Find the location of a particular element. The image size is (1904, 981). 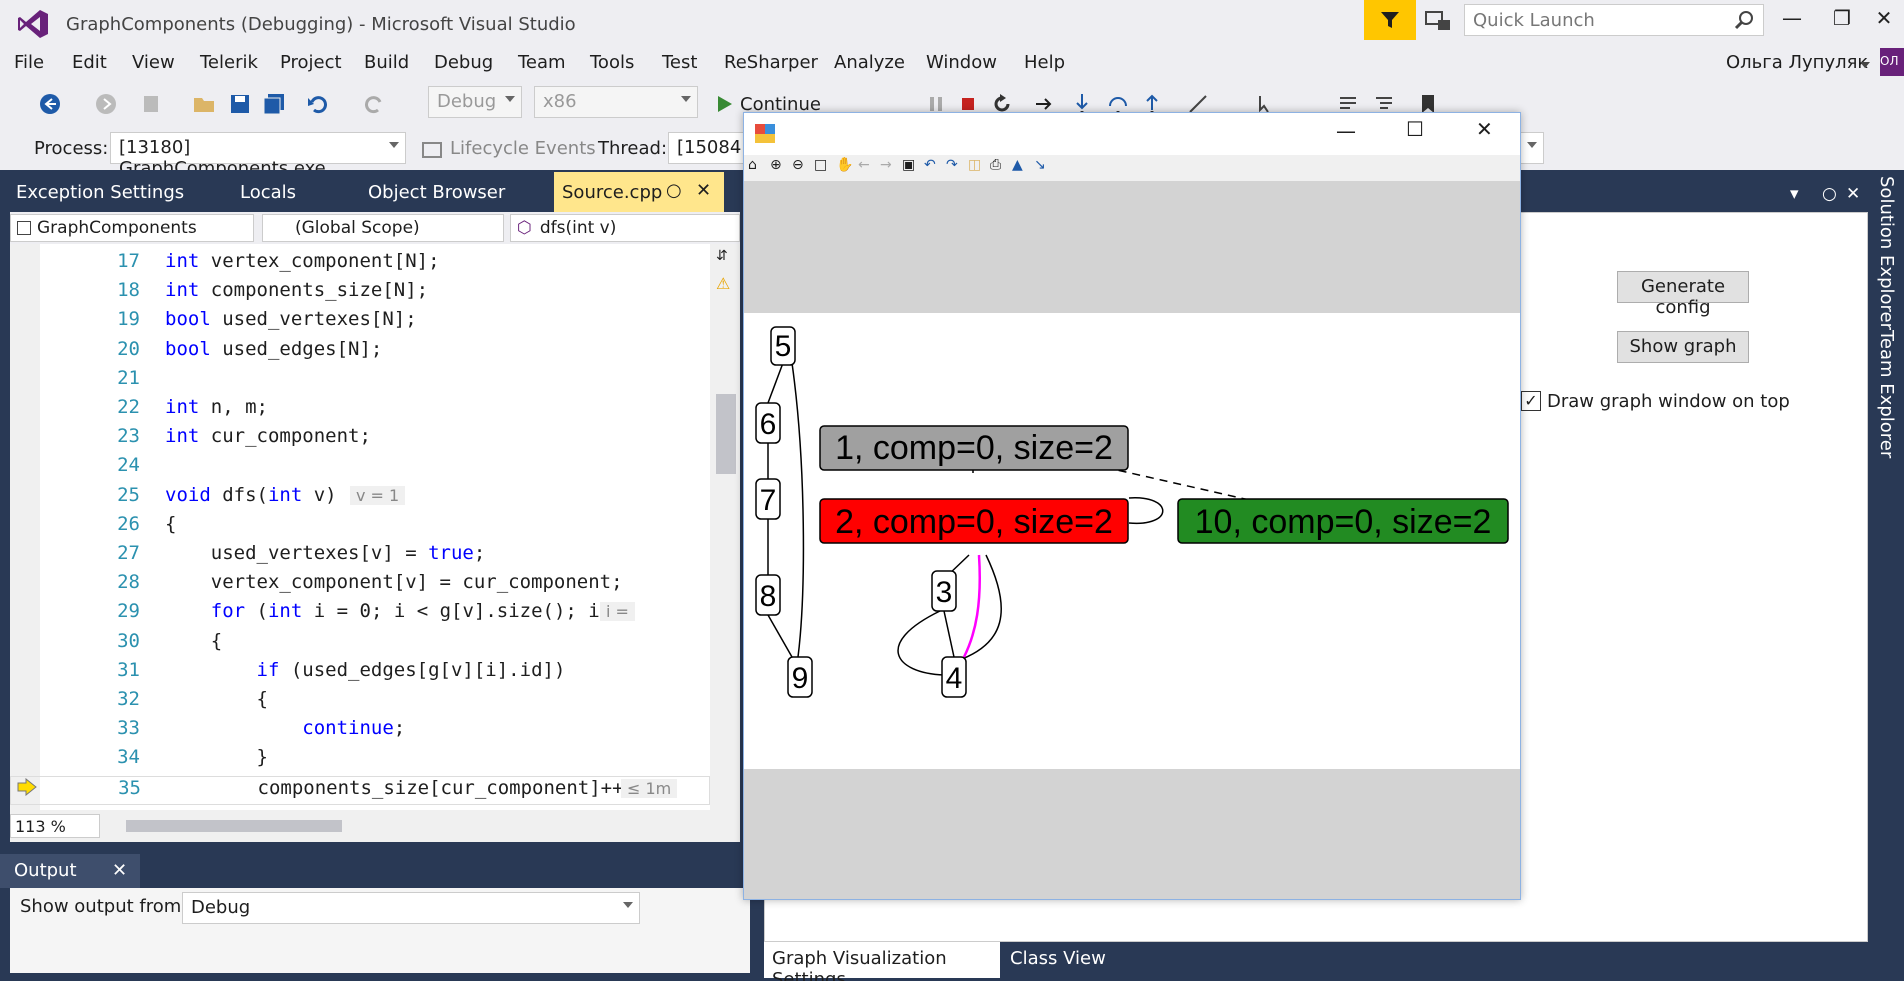

pin-icon: ○ is located at coordinates (1829, 194).